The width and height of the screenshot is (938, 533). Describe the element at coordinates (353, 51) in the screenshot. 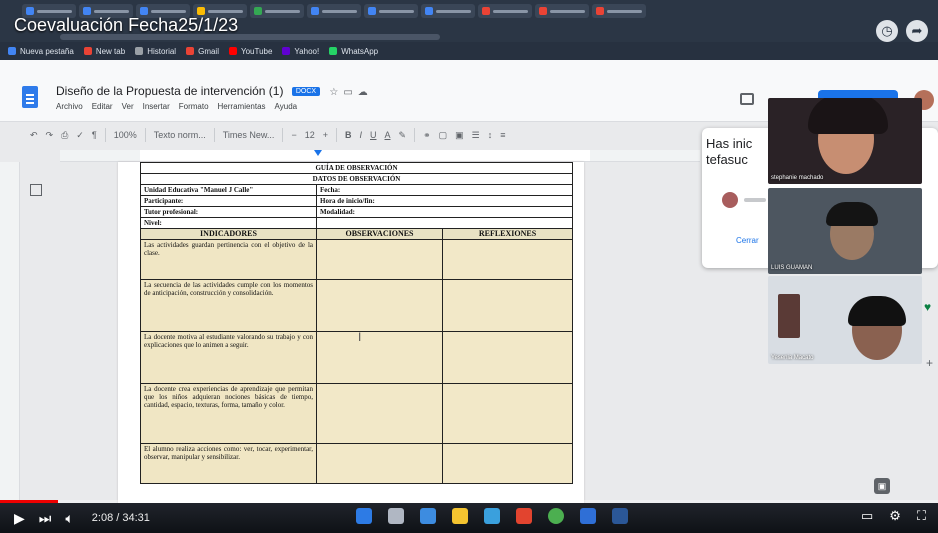

I see `bookmark-item: WhatsApp` at that location.